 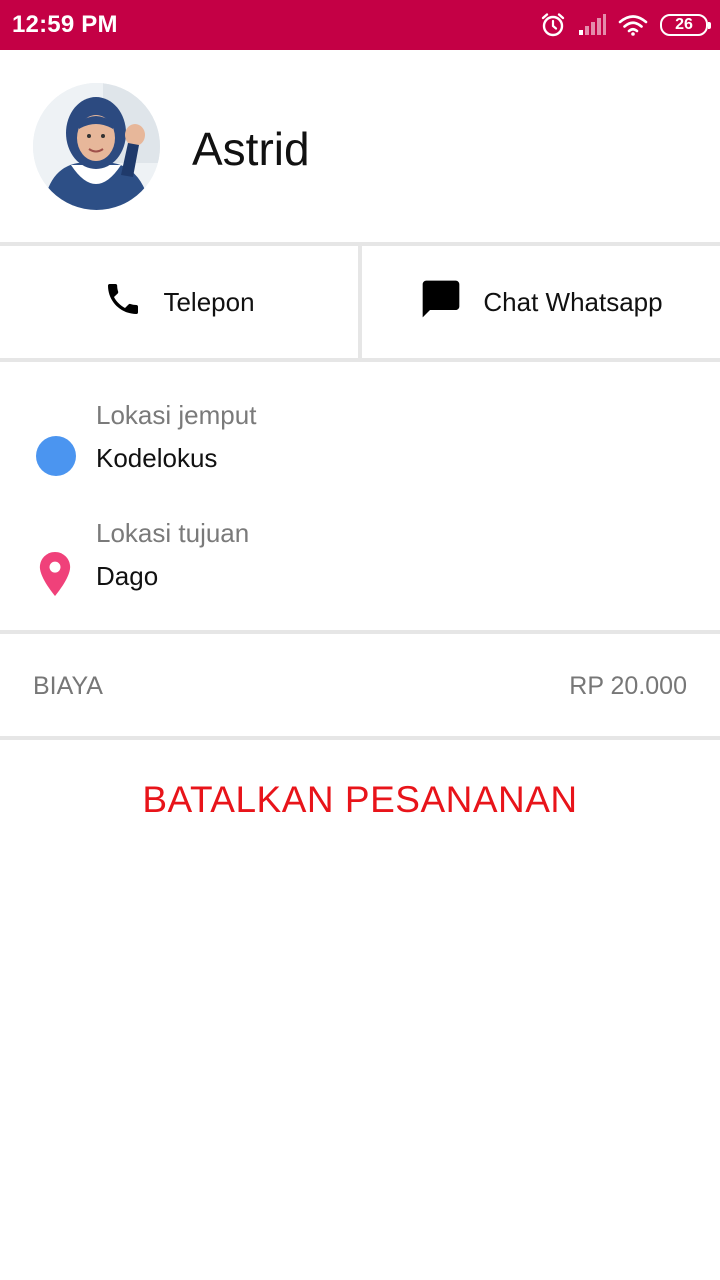 I want to click on phone-icon, so click(x=123, y=302).